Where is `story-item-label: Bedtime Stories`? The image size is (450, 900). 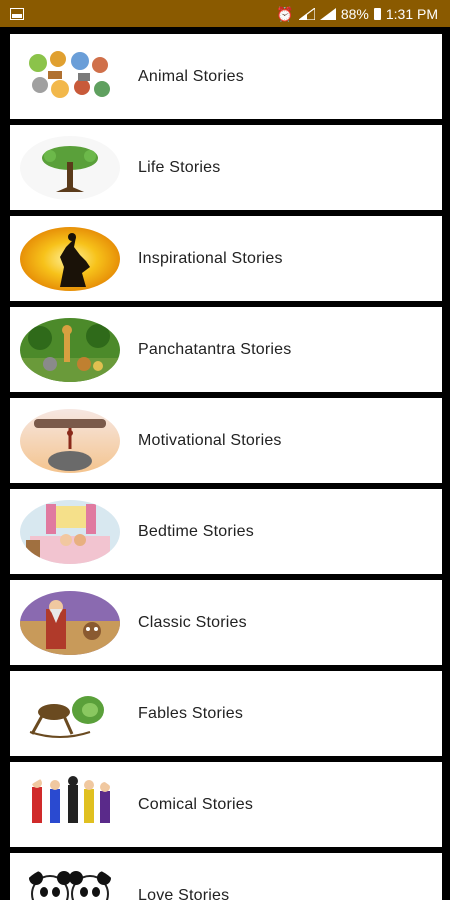
story-item-label: Bedtime Stories is located at coordinates (196, 531).